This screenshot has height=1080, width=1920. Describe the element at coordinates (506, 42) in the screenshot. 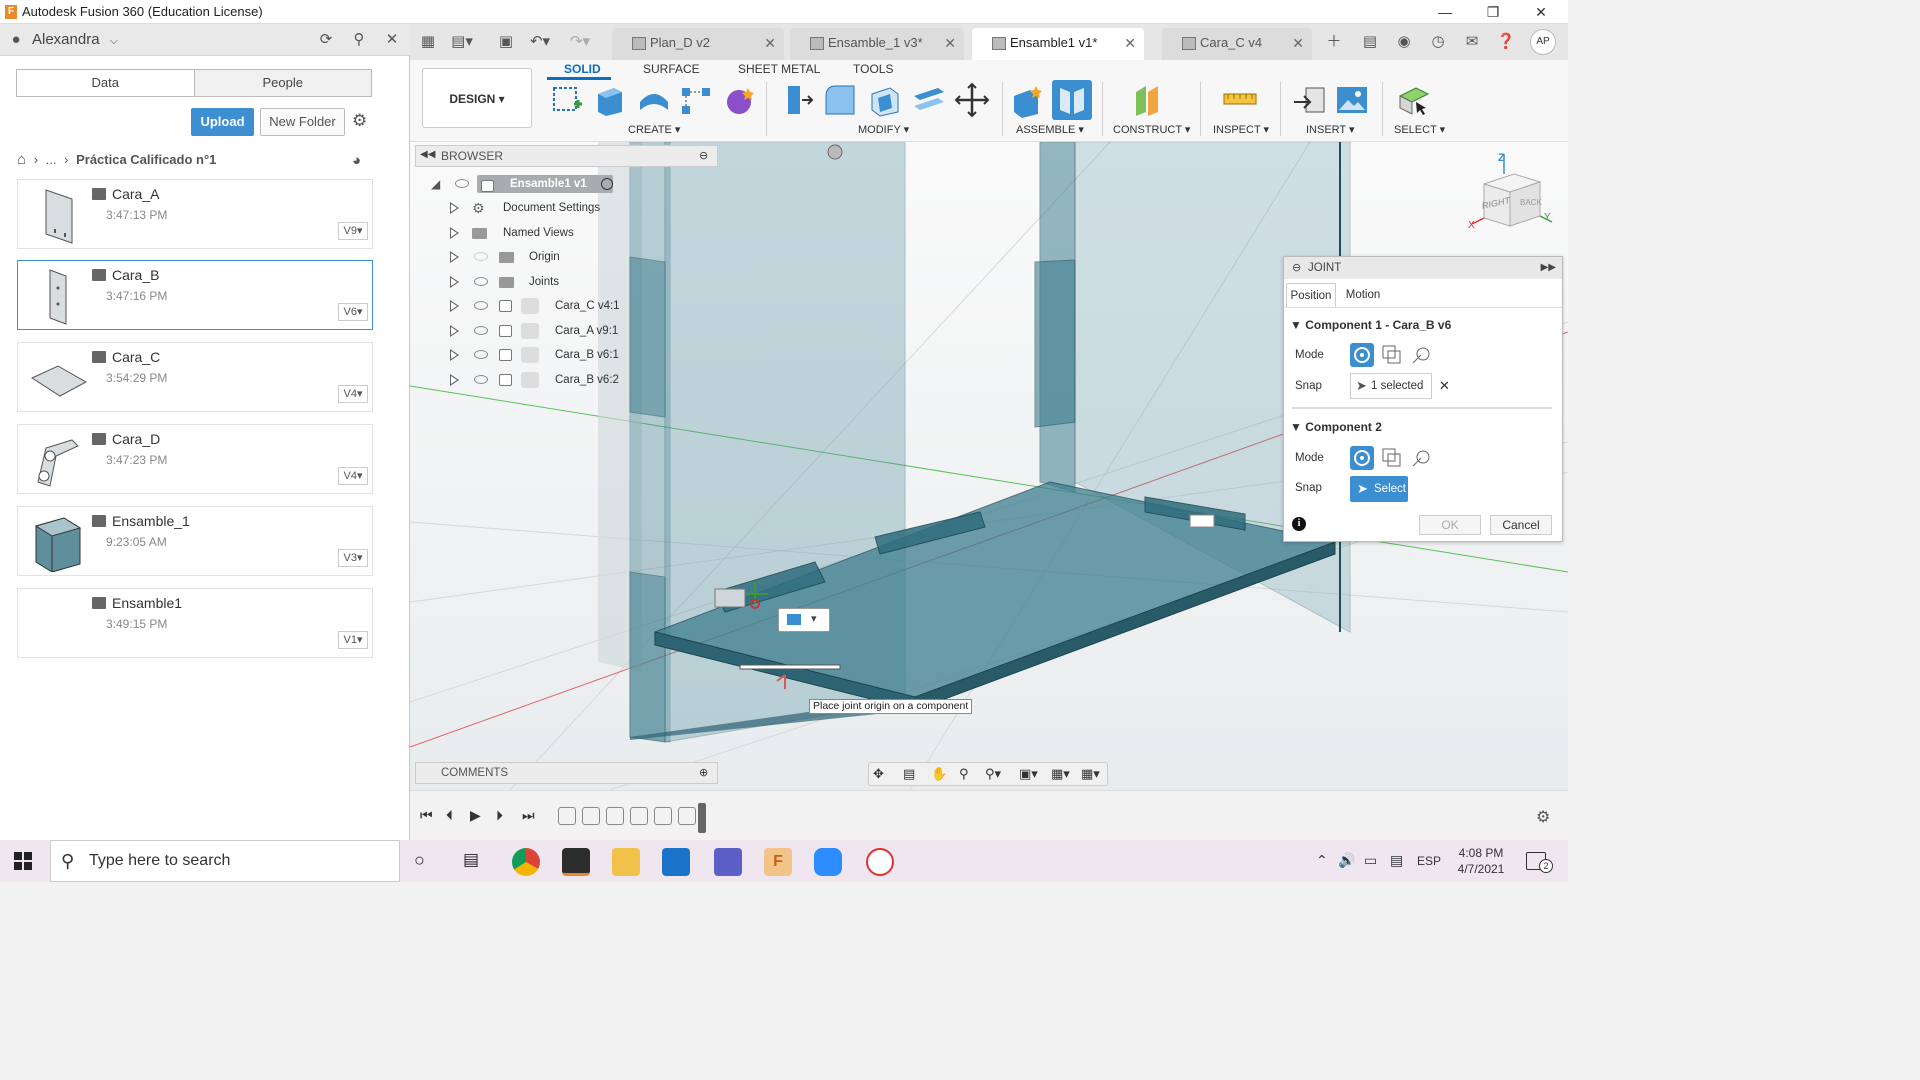

I see `save-icon: ▣` at that location.